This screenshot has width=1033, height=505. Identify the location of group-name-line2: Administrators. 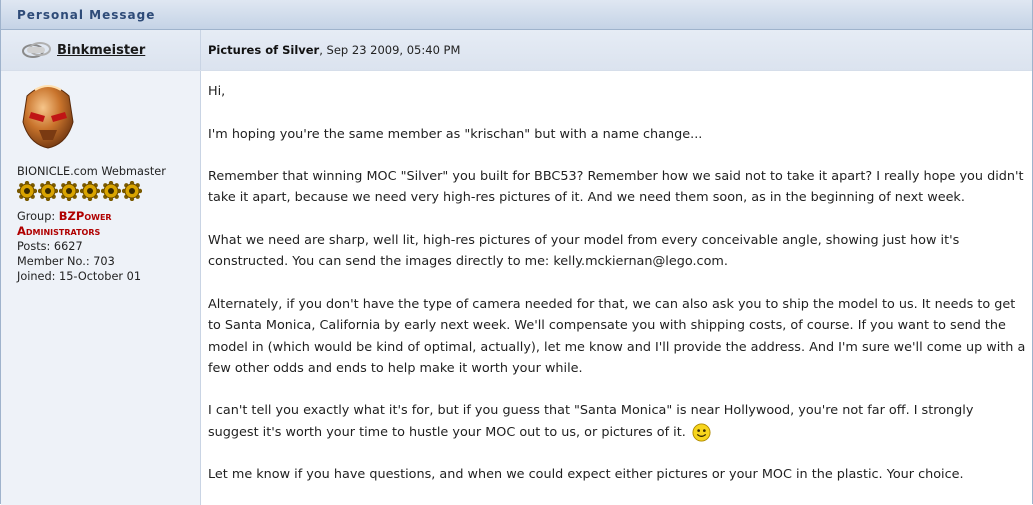
(59, 231).